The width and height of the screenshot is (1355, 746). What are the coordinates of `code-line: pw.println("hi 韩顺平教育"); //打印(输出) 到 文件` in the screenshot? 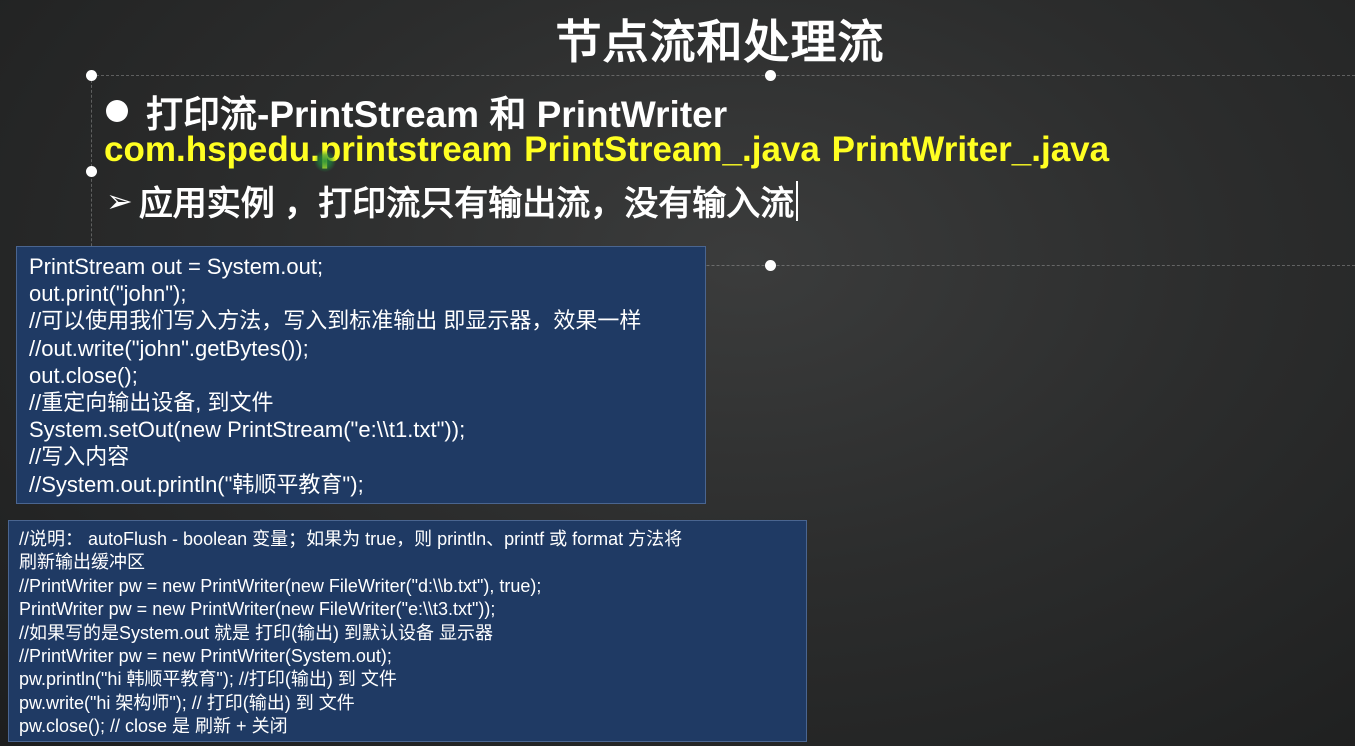 It's located at (208, 679).